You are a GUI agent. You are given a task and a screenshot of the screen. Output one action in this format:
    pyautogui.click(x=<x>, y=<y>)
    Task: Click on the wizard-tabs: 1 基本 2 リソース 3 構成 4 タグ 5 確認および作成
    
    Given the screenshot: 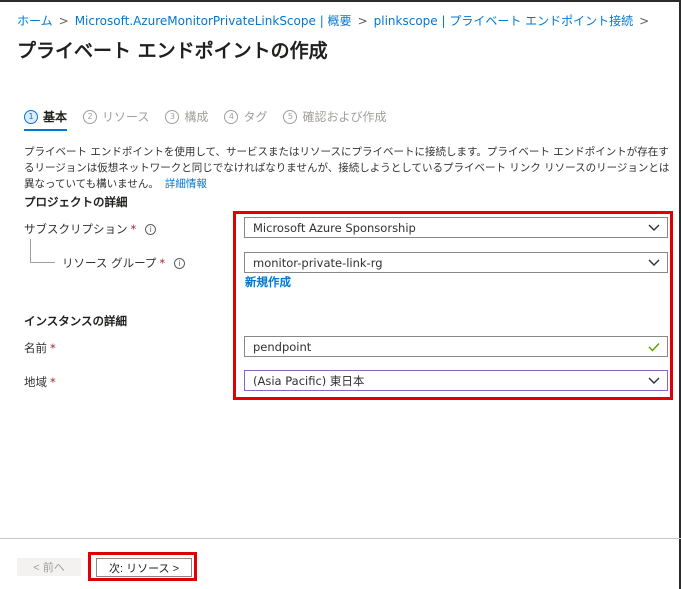 What is the action you would take?
    pyautogui.click(x=213, y=119)
    